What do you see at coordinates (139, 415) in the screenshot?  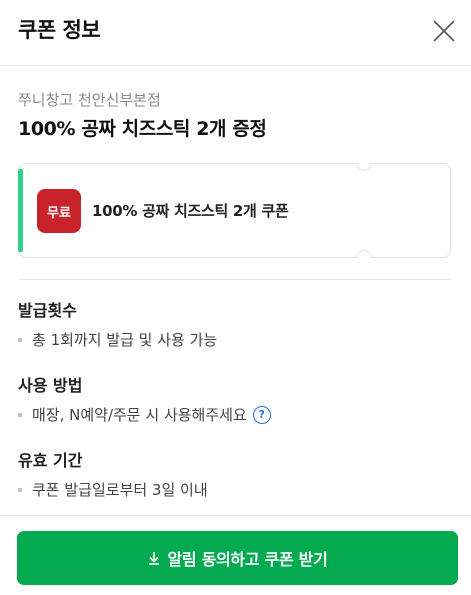 I see `usage-method-text: 매장, N예약/주문 시 사용해주세요` at bounding box center [139, 415].